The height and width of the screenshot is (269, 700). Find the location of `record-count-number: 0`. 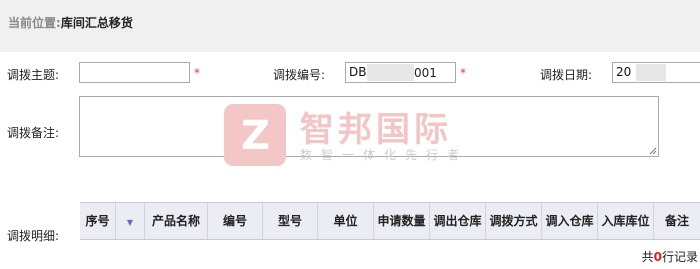

record-count-number: 0 is located at coordinates (657, 257).